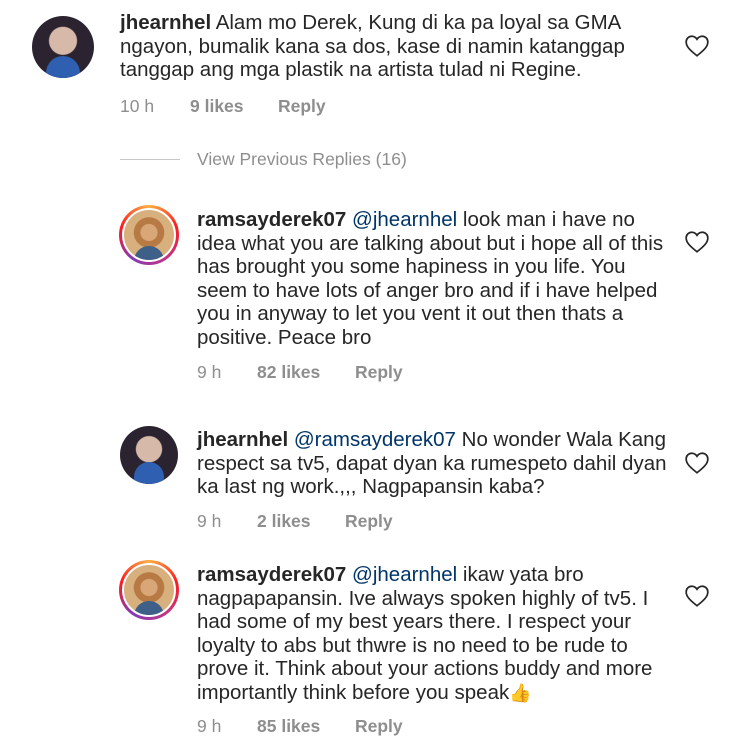  What do you see at coordinates (372, 439) in the screenshot?
I see `mention-link: @ramsayderek07` at bounding box center [372, 439].